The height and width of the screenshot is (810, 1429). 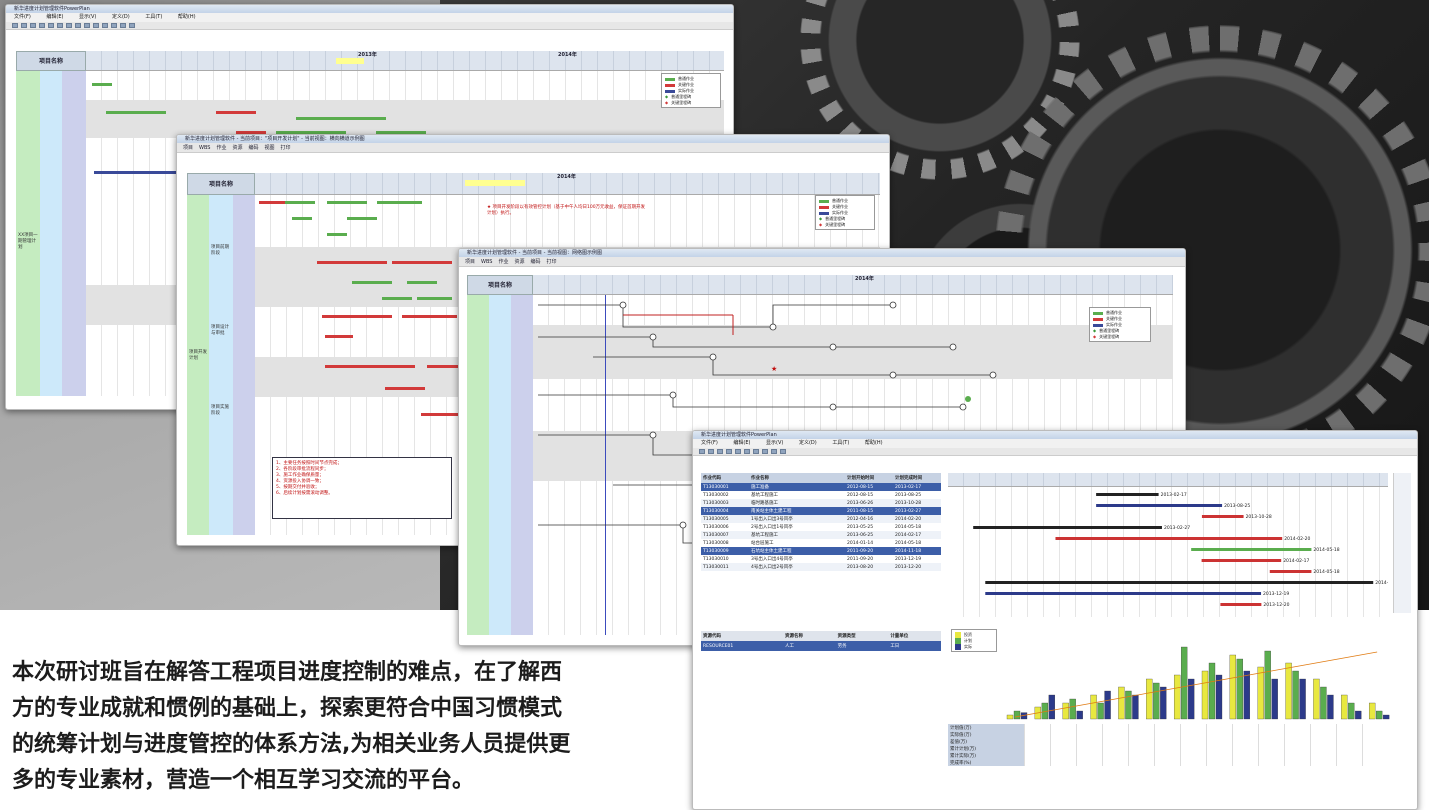 What do you see at coordinates (533, 148) in the screenshot?
I see `toolbar: 项目 WBS 作业 资源 编码 视图 打印` at bounding box center [533, 148].